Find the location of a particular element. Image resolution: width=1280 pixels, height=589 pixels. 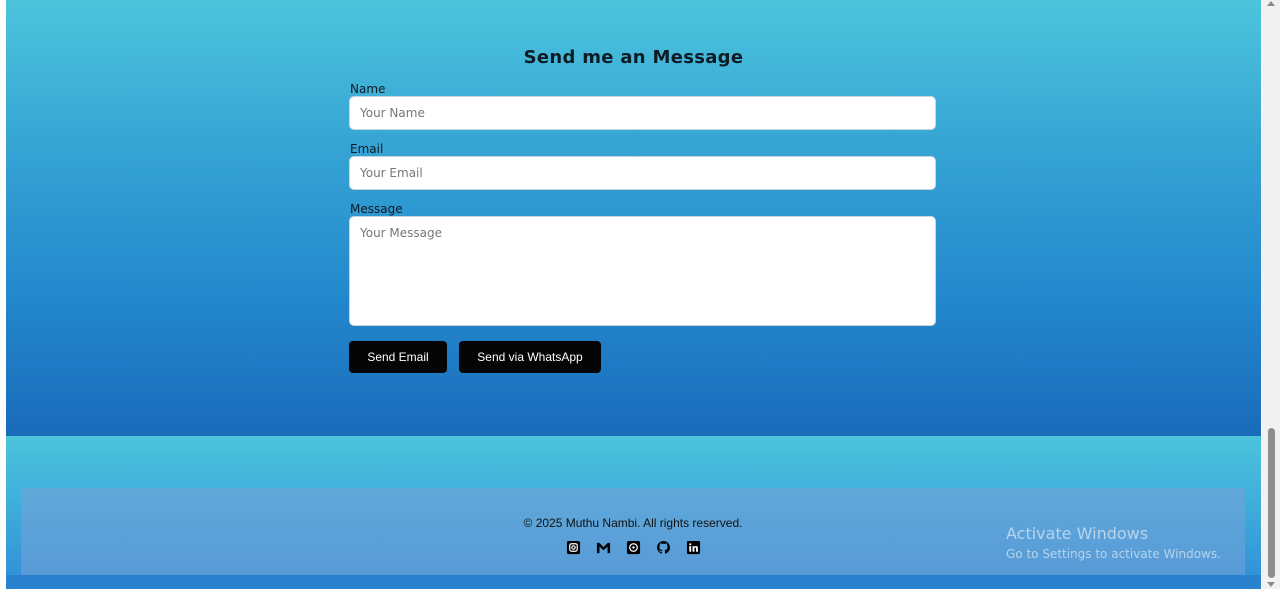

scroll-up-arrow-icon is located at coordinates (1271, 3).